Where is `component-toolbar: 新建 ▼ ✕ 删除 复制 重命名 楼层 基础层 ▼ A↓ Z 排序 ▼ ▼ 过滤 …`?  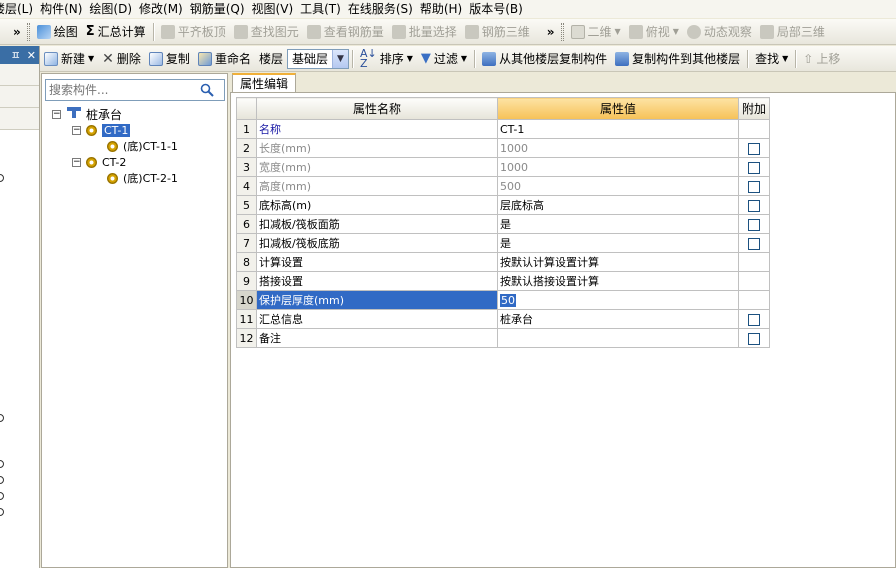 component-toolbar: 新建 ▼ ✕ 删除 复制 重命名 楼层 基础层 ▼ A↓ Z 排序 ▼ ▼ 过滤 … is located at coordinates (448, 59).